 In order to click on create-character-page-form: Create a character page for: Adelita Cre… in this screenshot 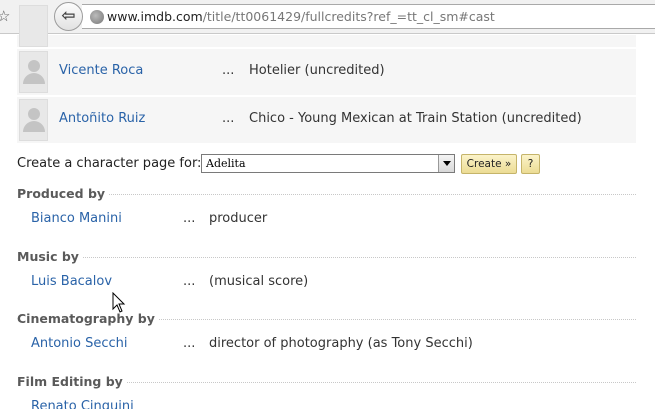, I will do `click(297, 165)`.